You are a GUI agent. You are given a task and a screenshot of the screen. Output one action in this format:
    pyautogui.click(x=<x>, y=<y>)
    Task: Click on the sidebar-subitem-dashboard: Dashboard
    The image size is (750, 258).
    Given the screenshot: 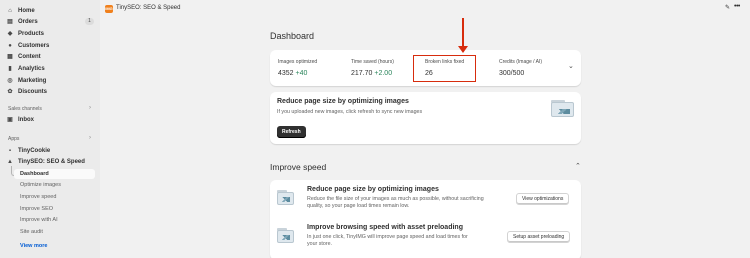 What is the action you would take?
    pyautogui.click(x=54, y=174)
    